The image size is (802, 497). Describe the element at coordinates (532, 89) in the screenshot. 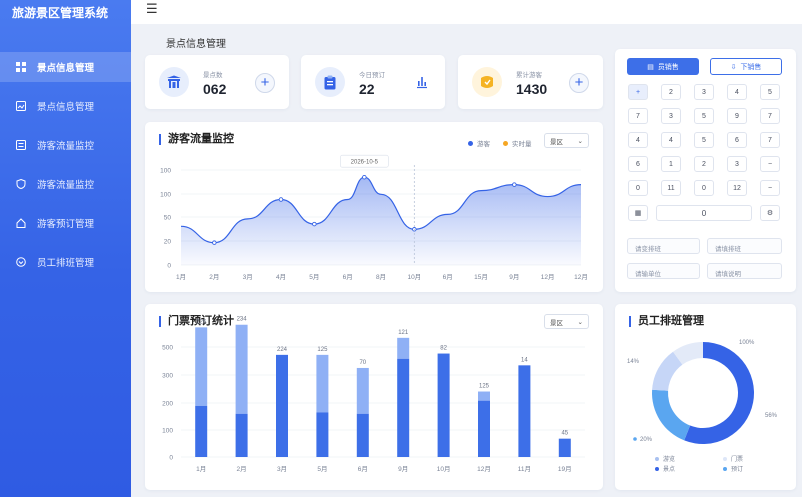

I see `stat-value: 1430` at that location.